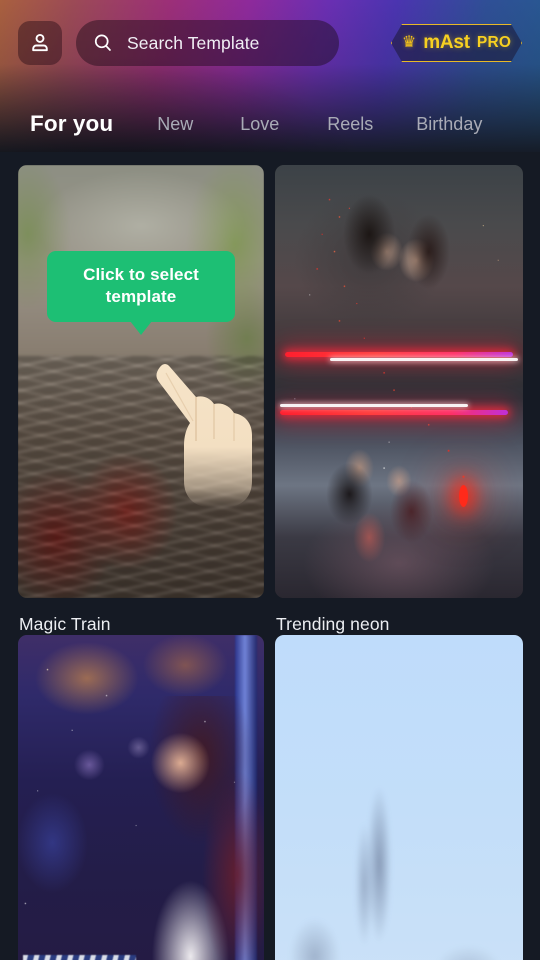 Image resolution: width=540 pixels, height=960 pixels. I want to click on tab-for-you: For you, so click(71, 124).